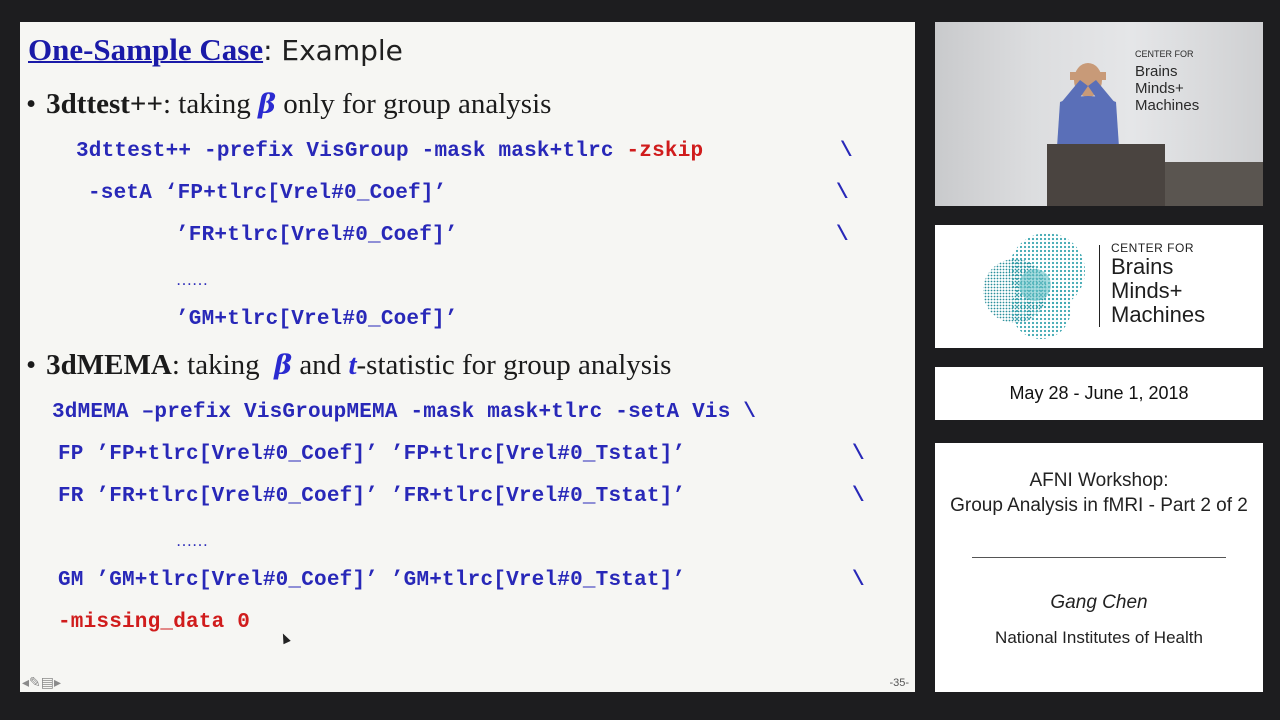 This screenshot has height=720, width=1280. I want to click on speaker-video: CENTER FOR Brains Minds+ Machines, so click(1099, 114).